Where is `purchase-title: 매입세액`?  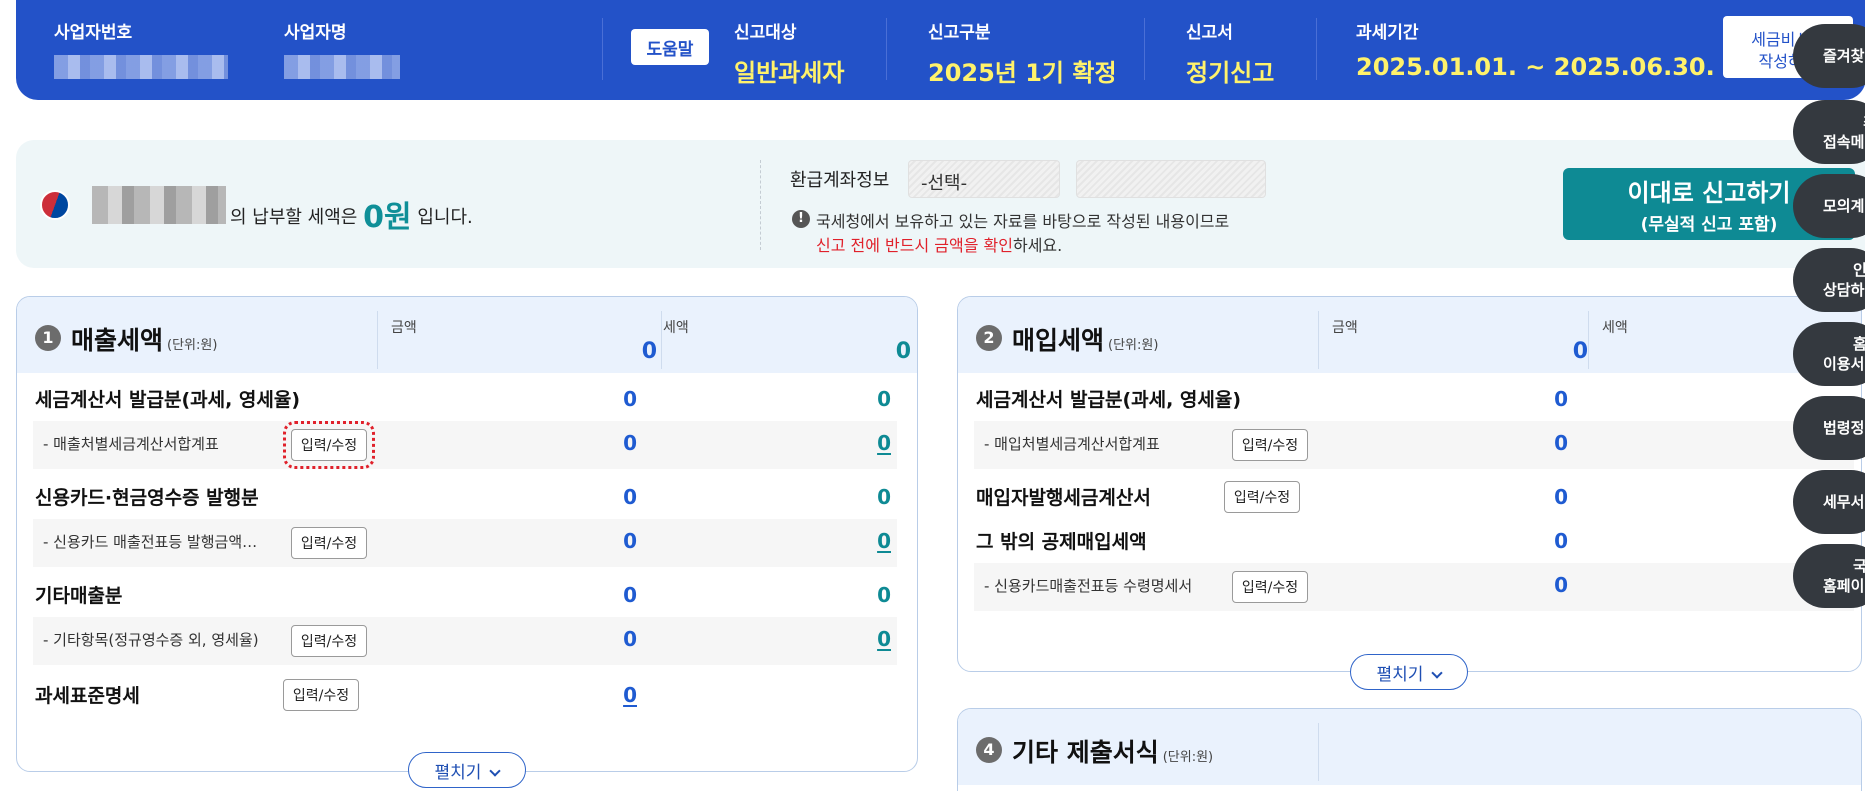
purchase-title: 매입세액 is located at coordinates (1058, 340).